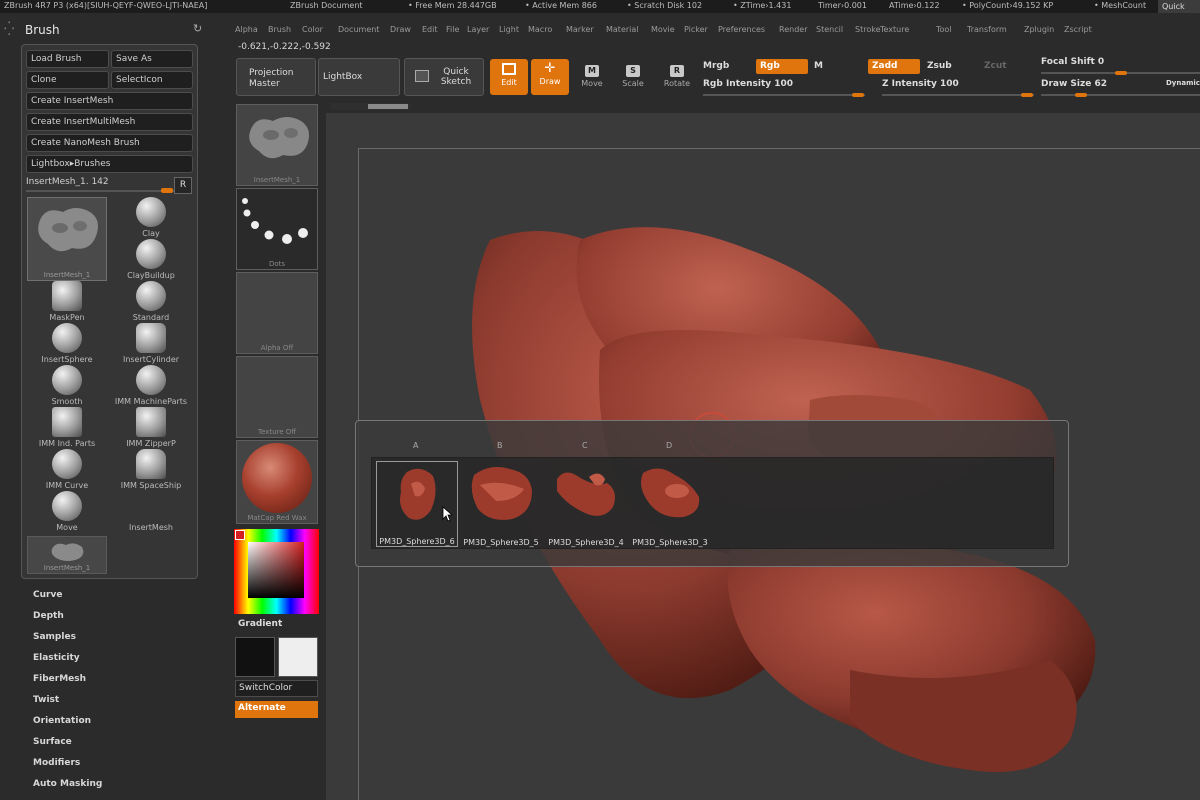 This screenshot has height=800, width=1200. I want to click on section-auto-masking: Auto Masking, so click(67, 784).